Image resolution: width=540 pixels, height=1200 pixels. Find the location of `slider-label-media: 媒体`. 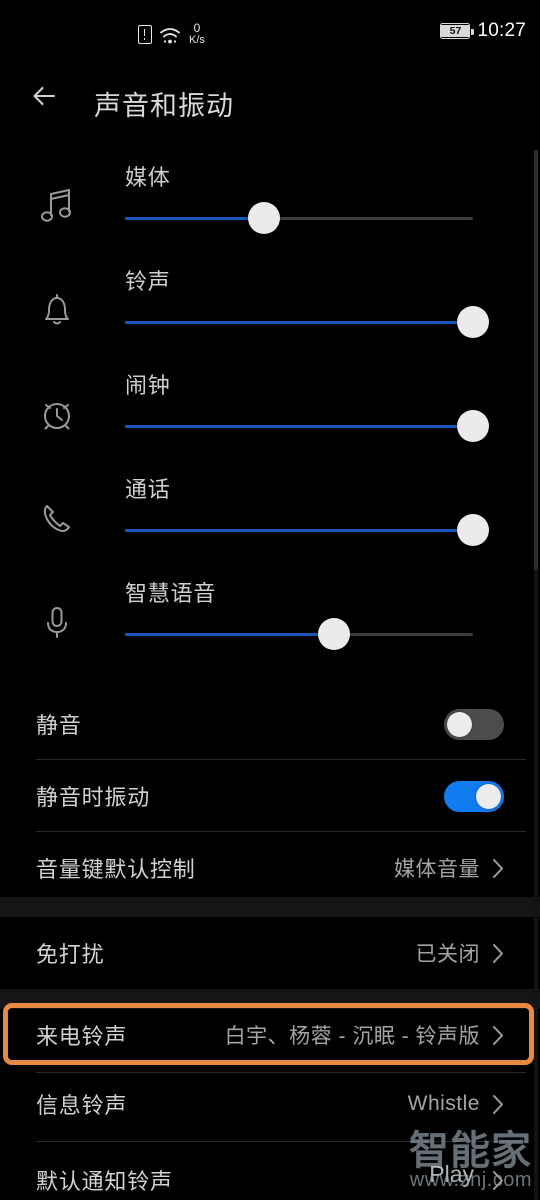

slider-label-media: 媒体 is located at coordinates (148, 177).